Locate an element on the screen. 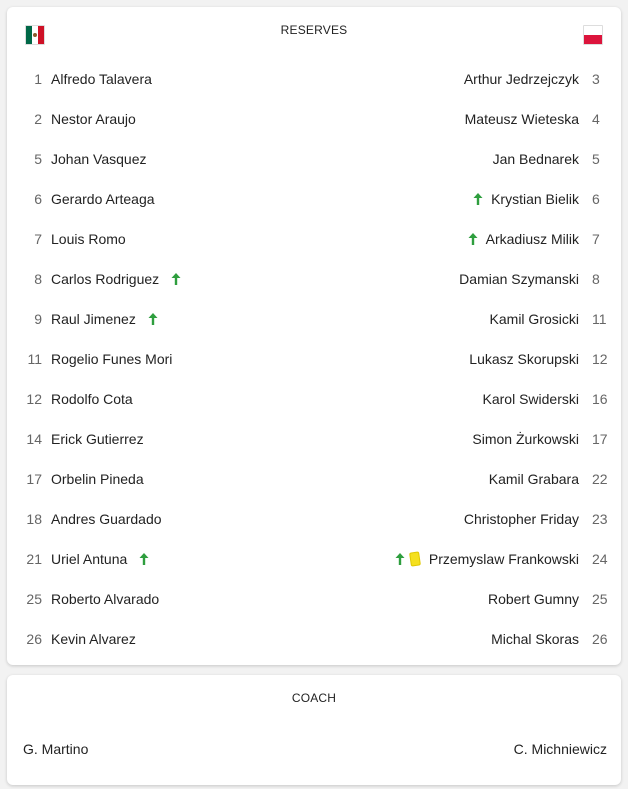 This screenshot has height=789, width=628. away-player-number: 25 is located at coordinates (600, 599).